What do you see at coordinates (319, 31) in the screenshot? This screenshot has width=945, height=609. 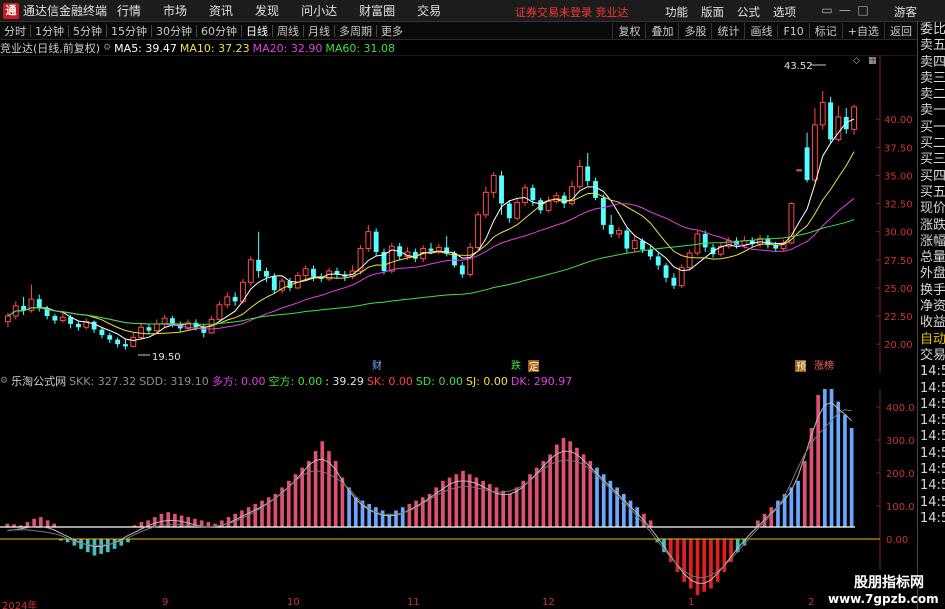 I see `period-monthly: 月线` at bounding box center [319, 31].